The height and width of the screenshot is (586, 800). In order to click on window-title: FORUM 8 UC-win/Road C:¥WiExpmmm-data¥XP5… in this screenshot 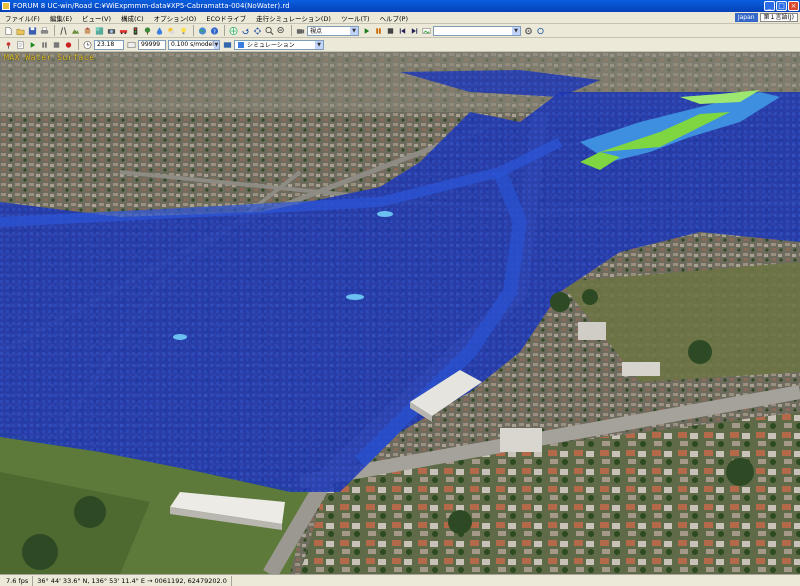, I will do `click(151, 6)`.